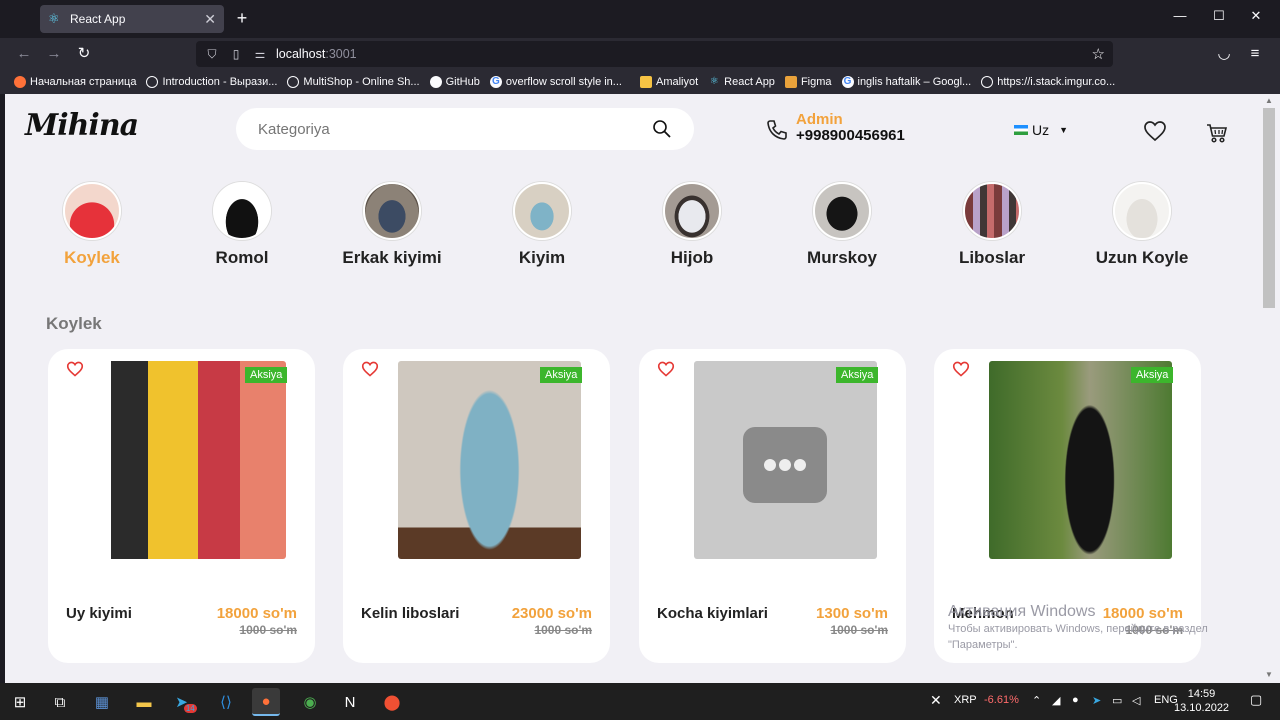 Image resolution: width=1280 pixels, height=720 pixels. Describe the element at coordinates (1219, 16) in the screenshot. I see `maximize-icon: ☐` at that location.